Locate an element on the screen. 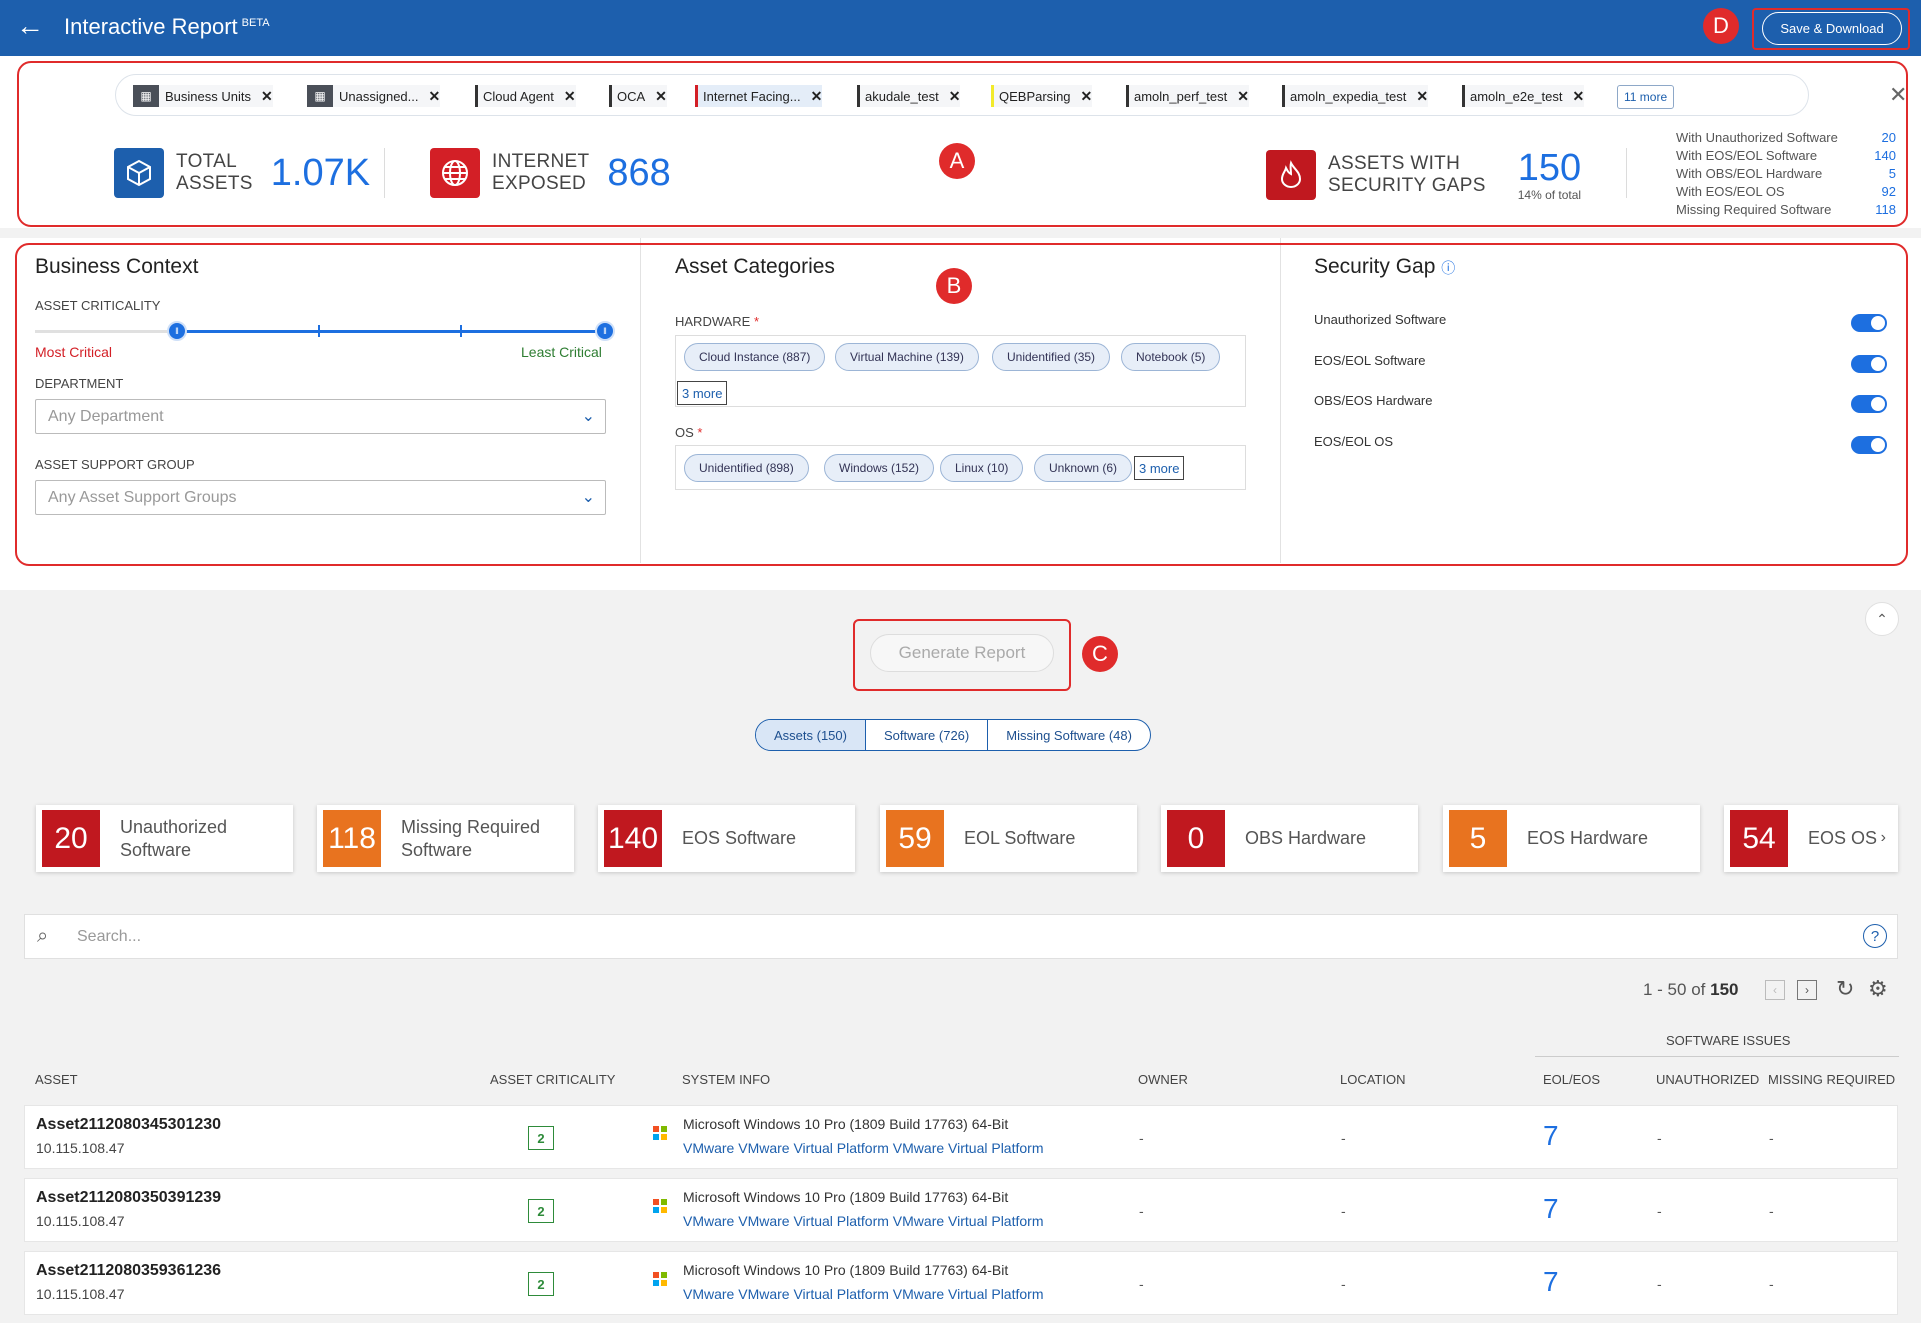 This screenshot has width=1921, height=1323. save-download-button: Save & Download is located at coordinates (1832, 28).